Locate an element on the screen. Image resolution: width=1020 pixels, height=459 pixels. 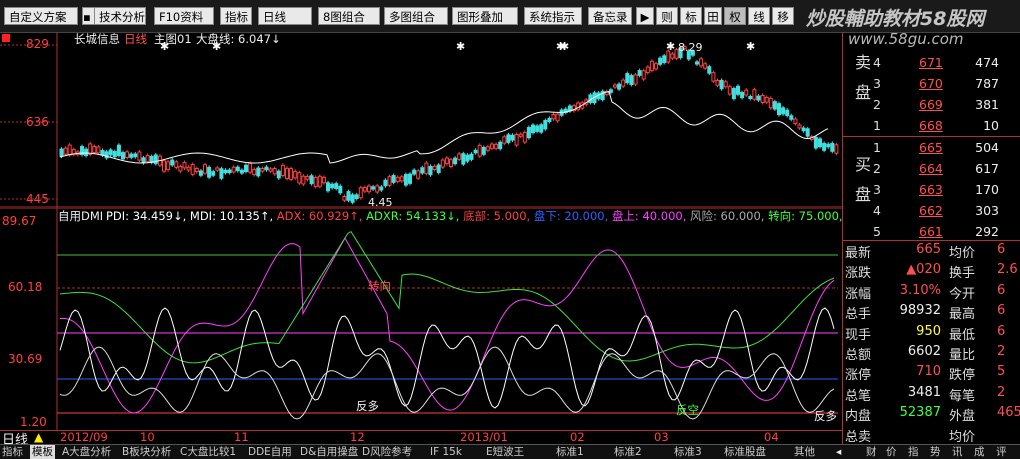
toolbar-button-f10: F10资料 is located at coordinates (184, 16).